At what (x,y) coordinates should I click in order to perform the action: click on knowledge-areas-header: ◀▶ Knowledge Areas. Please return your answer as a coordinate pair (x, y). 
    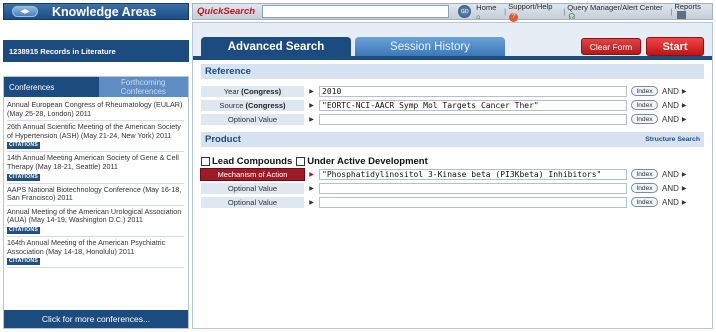
    Looking at the image, I should click on (96, 11).